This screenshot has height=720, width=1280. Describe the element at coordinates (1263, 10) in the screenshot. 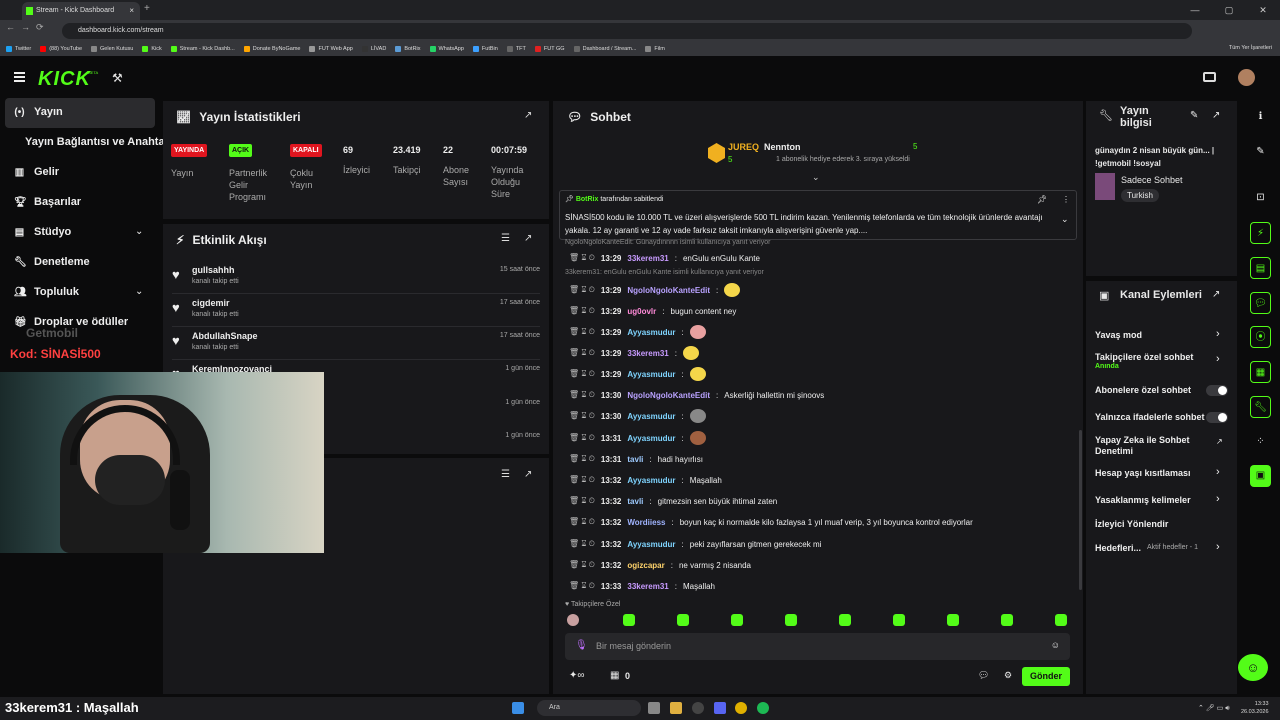

I see `window-close-icon: ✕` at that location.